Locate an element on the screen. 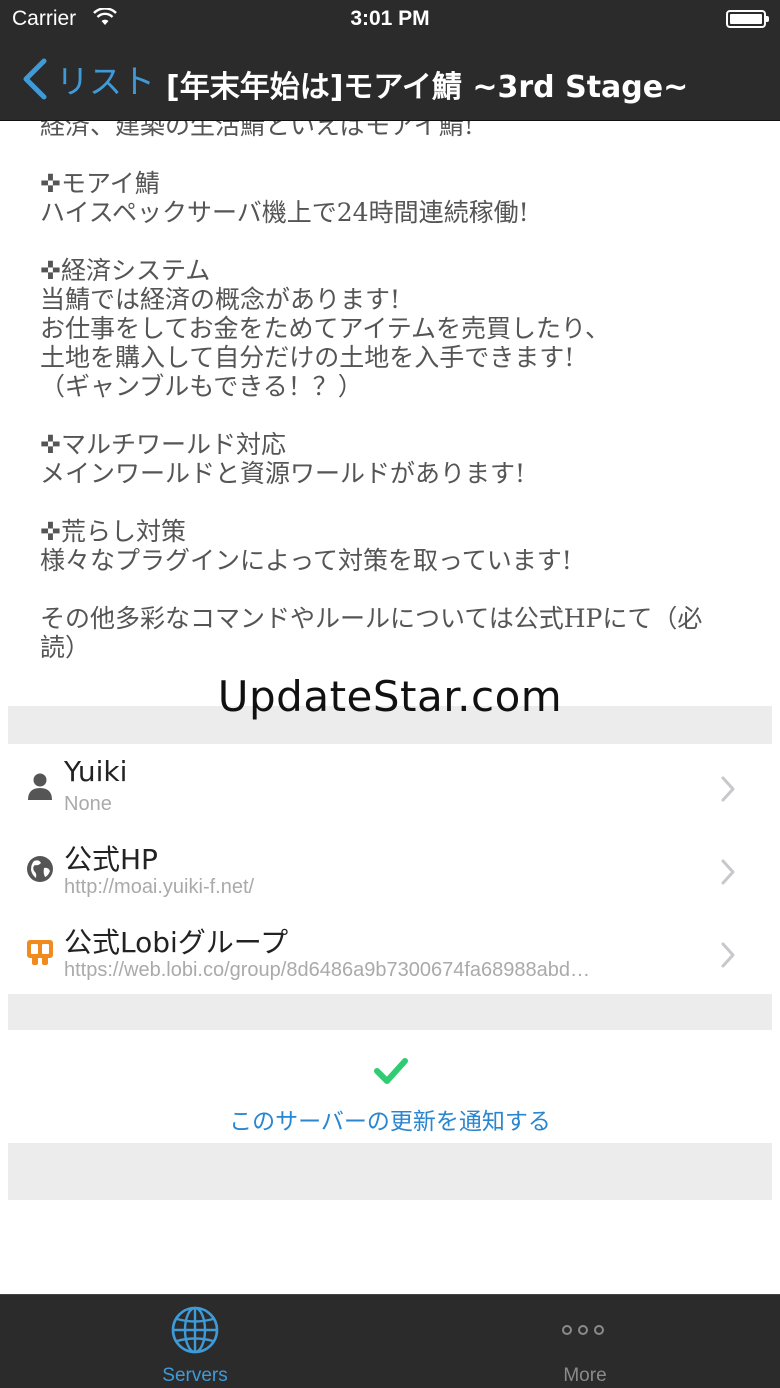  owner-name: Yuiki is located at coordinates (96, 771).